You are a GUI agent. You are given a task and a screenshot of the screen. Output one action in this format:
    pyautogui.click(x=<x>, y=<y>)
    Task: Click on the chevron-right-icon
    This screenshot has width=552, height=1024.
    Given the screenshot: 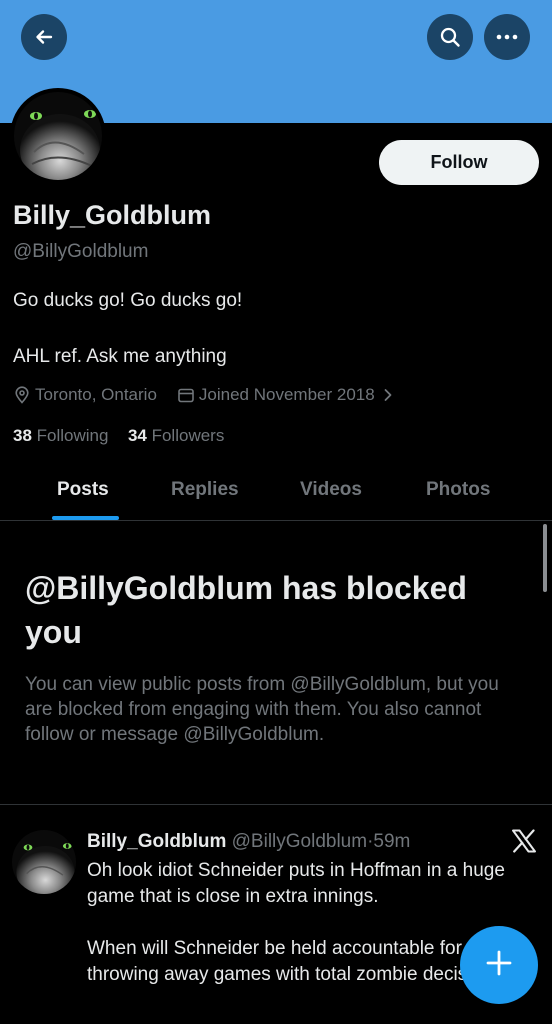 What is the action you would take?
    pyautogui.click(x=388, y=395)
    